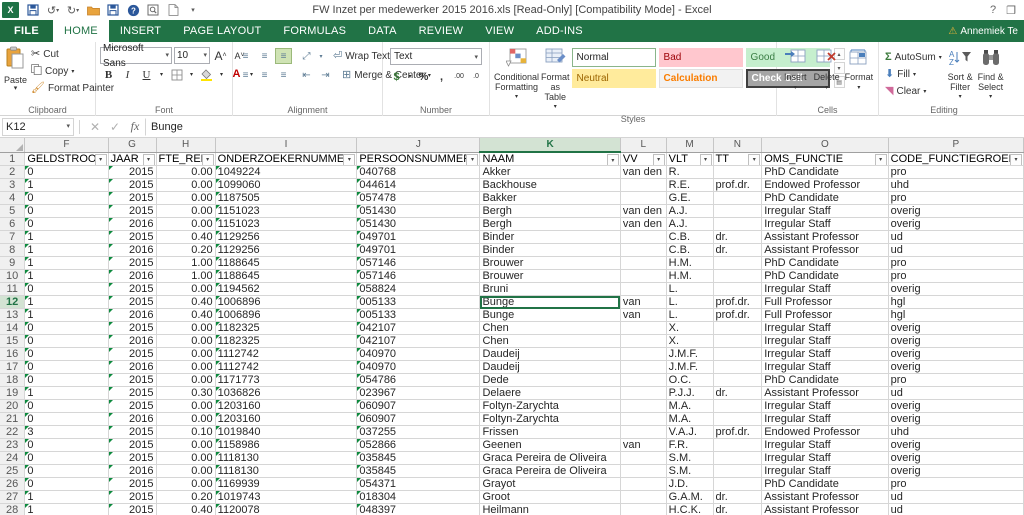 This screenshot has width=1024, height=515. I want to click on cell-K11: Bruni, so click(550, 289).